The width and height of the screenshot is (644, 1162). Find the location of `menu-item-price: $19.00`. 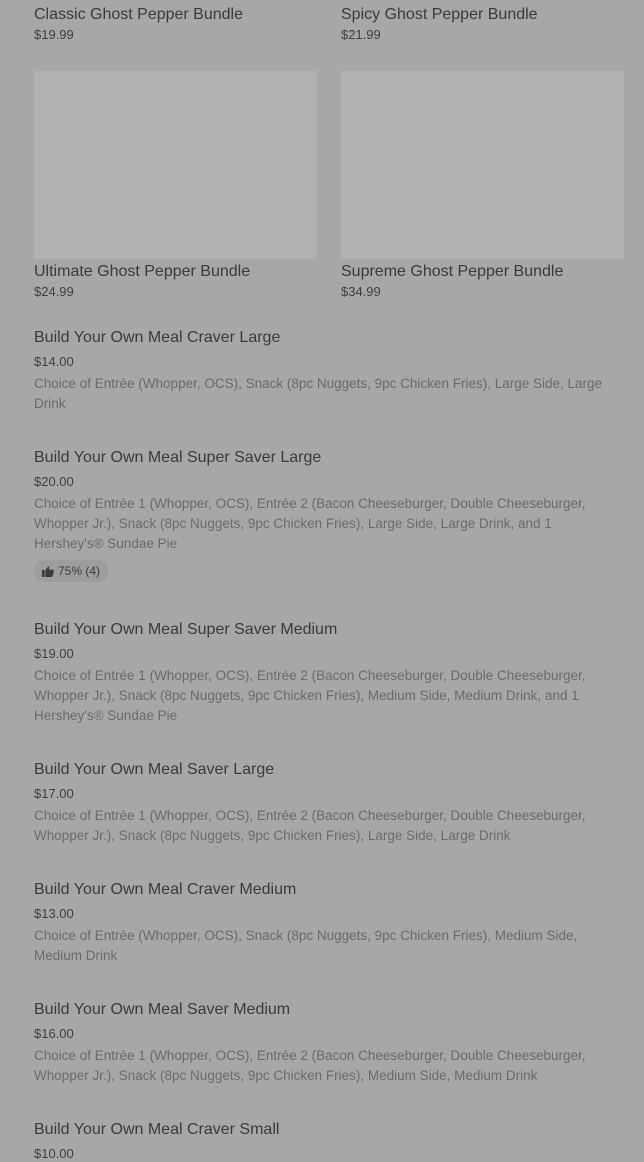

menu-item-price: $19.00 is located at coordinates (54, 653).